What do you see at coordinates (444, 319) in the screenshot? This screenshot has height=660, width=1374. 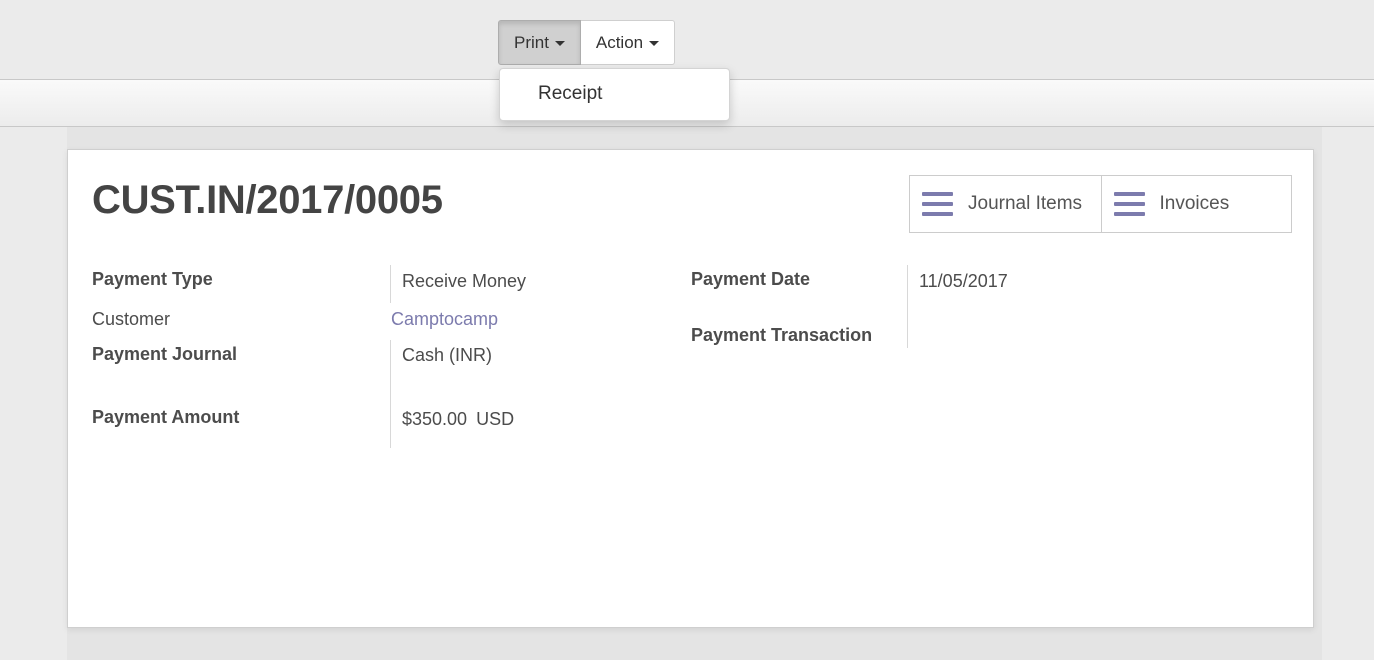 I see `customer-link: Camptocamp` at bounding box center [444, 319].